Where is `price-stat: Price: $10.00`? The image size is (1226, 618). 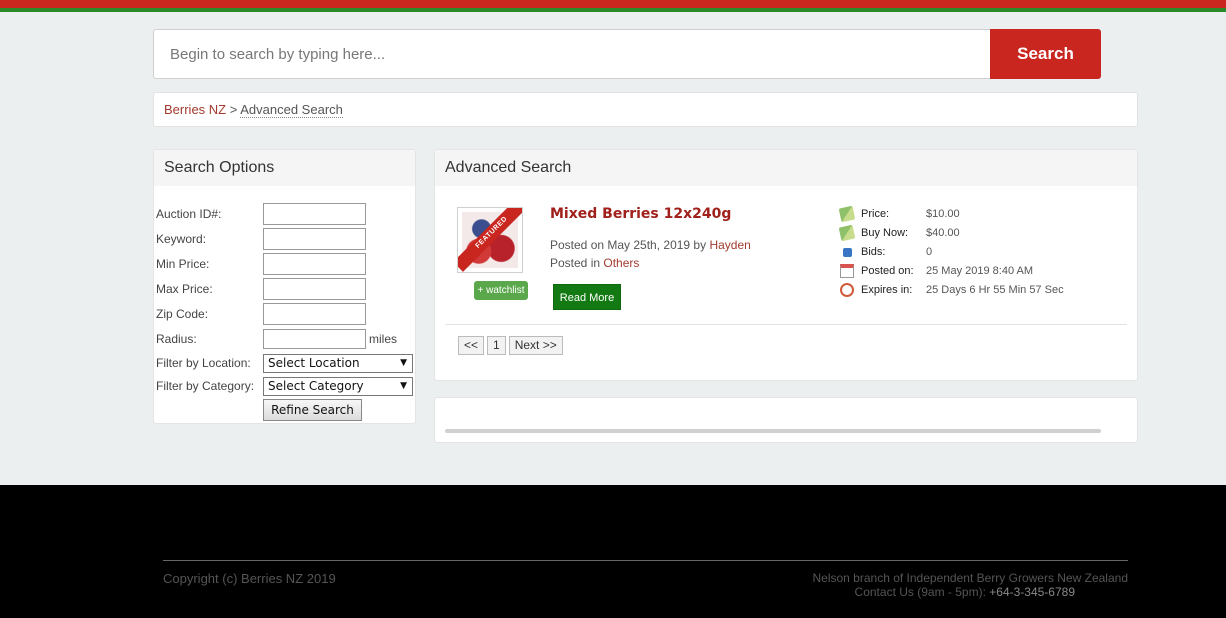
price-stat: Price: $10.00 is located at coordinates (899, 214).